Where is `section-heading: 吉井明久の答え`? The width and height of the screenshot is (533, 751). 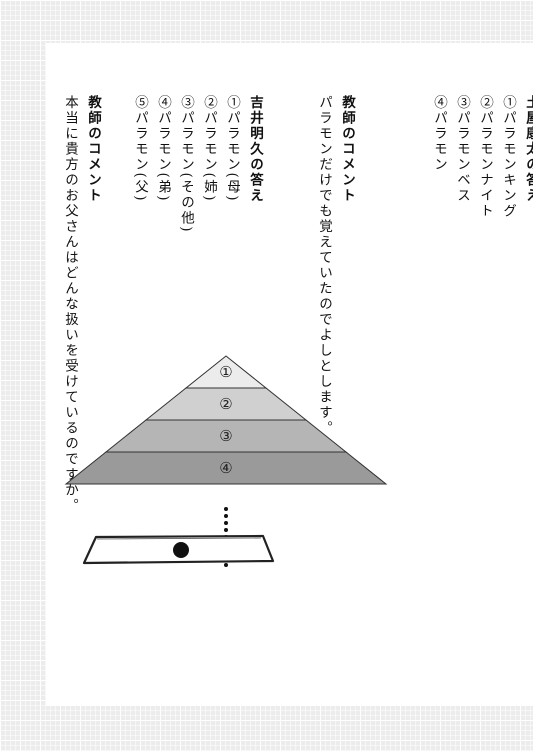 section-heading: 吉井明久の答え is located at coordinates (255, 149).